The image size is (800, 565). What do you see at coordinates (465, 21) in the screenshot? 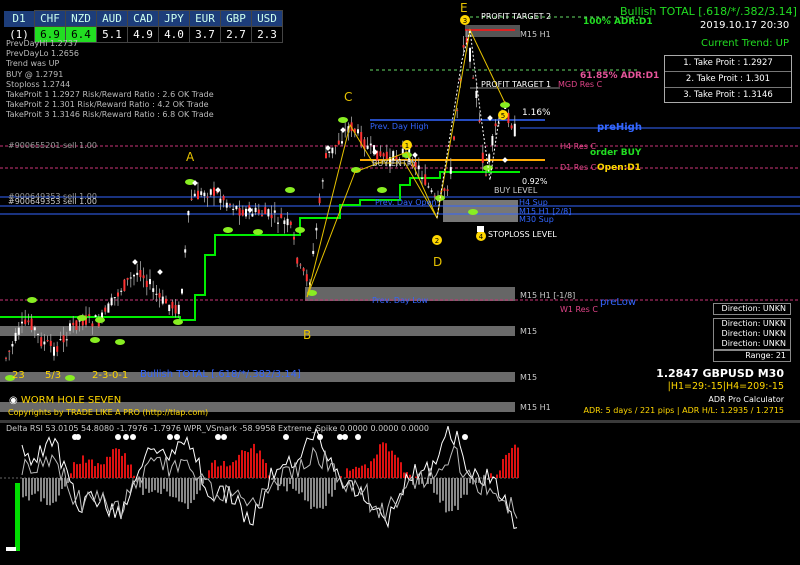
I see `svg-text: 3` at bounding box center [465, 21].